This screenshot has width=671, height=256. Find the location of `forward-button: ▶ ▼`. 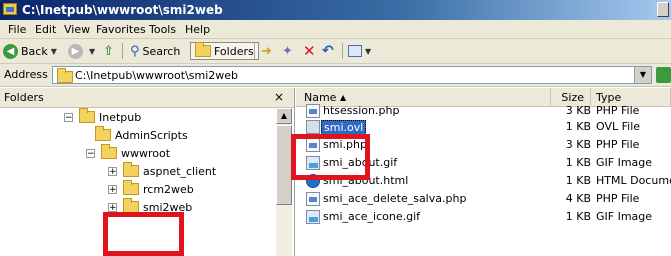

forward-button: ▶ ▼ is located at coordinates (81, 51).